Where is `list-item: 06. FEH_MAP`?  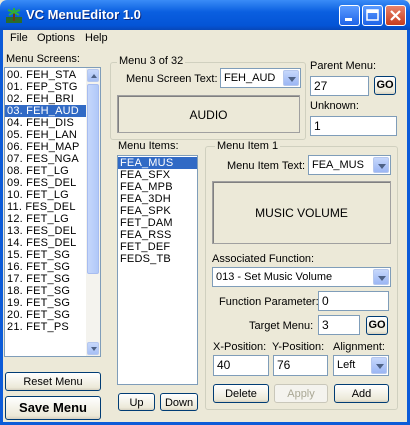 list-item: 06. FEH_MAP is located at coordinates (45, 147).